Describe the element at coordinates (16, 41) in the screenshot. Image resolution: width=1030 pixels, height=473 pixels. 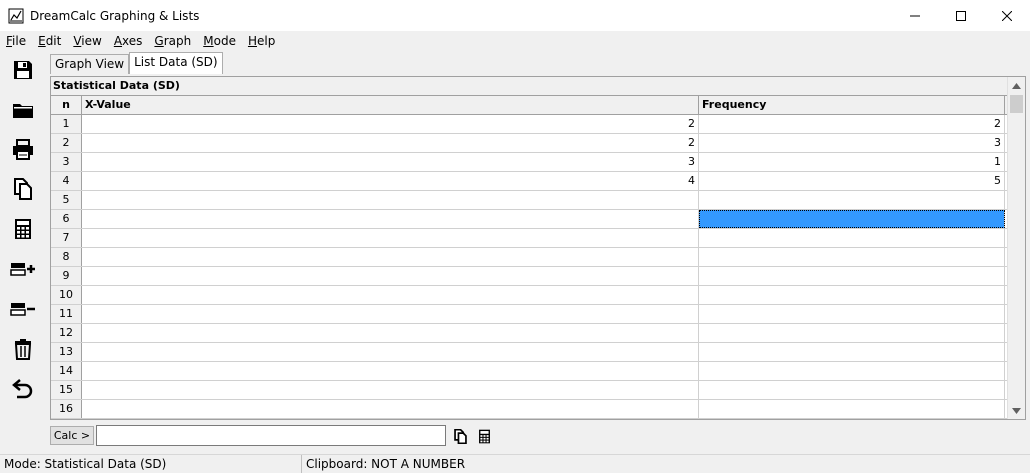
I see `menu-file: File` at that location.